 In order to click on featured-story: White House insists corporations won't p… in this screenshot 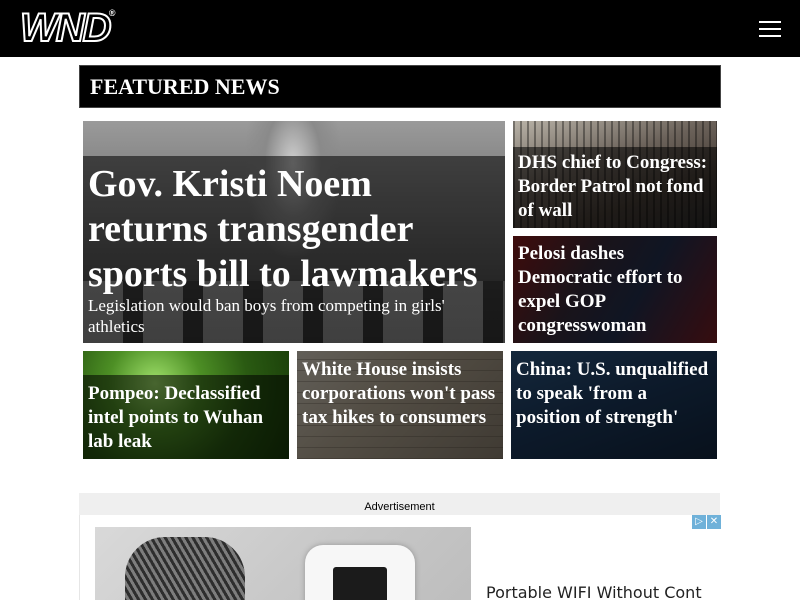, I will do `click(400, 405)`.